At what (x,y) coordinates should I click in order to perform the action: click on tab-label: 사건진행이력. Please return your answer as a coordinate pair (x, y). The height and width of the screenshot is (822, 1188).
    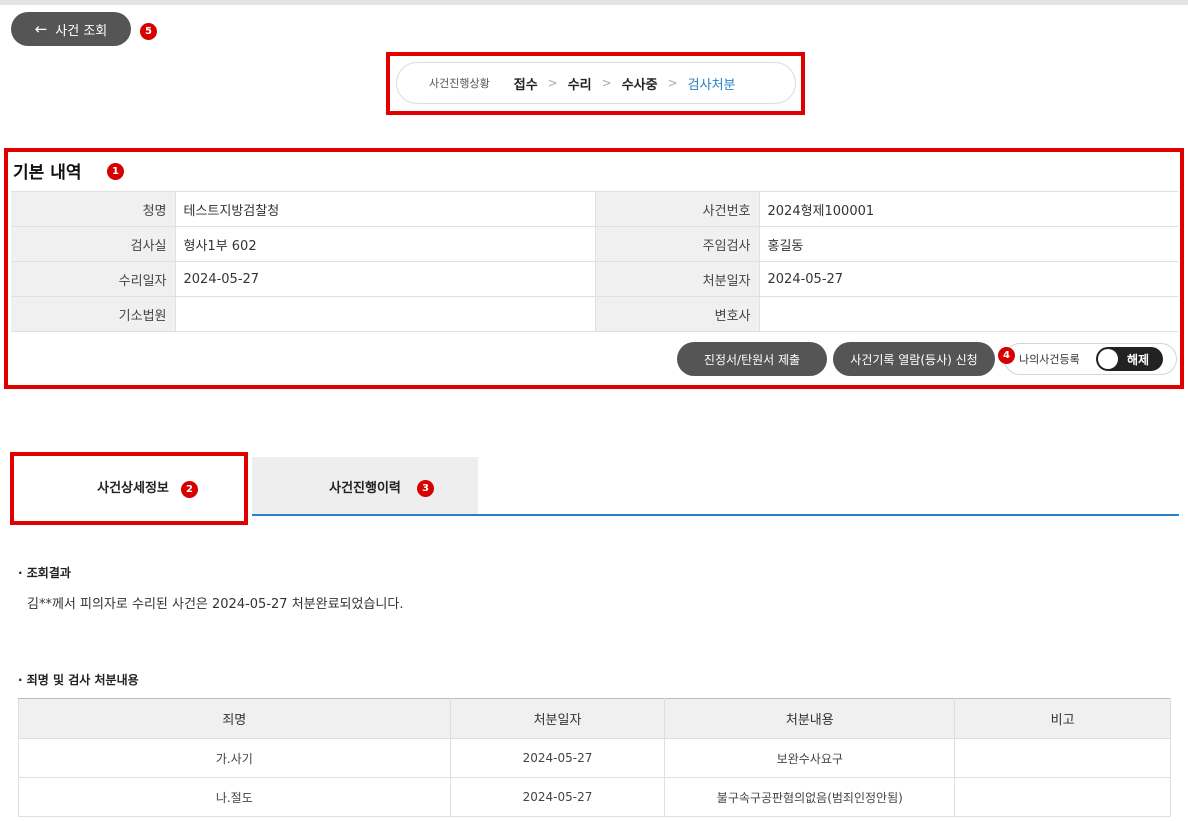
    Looking at the image, I should click on (365, 488).